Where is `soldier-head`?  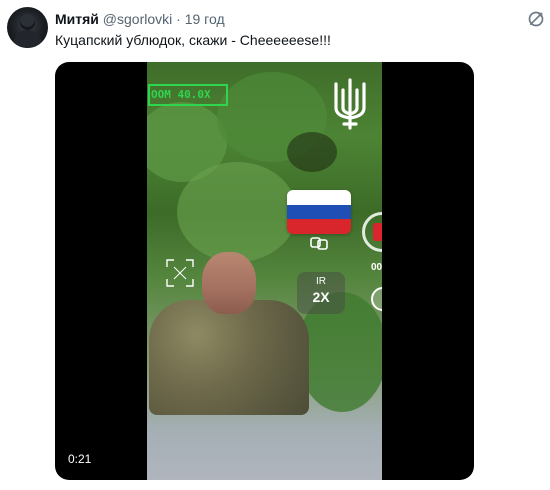
soldier-head is located at coordinates (229, 283).